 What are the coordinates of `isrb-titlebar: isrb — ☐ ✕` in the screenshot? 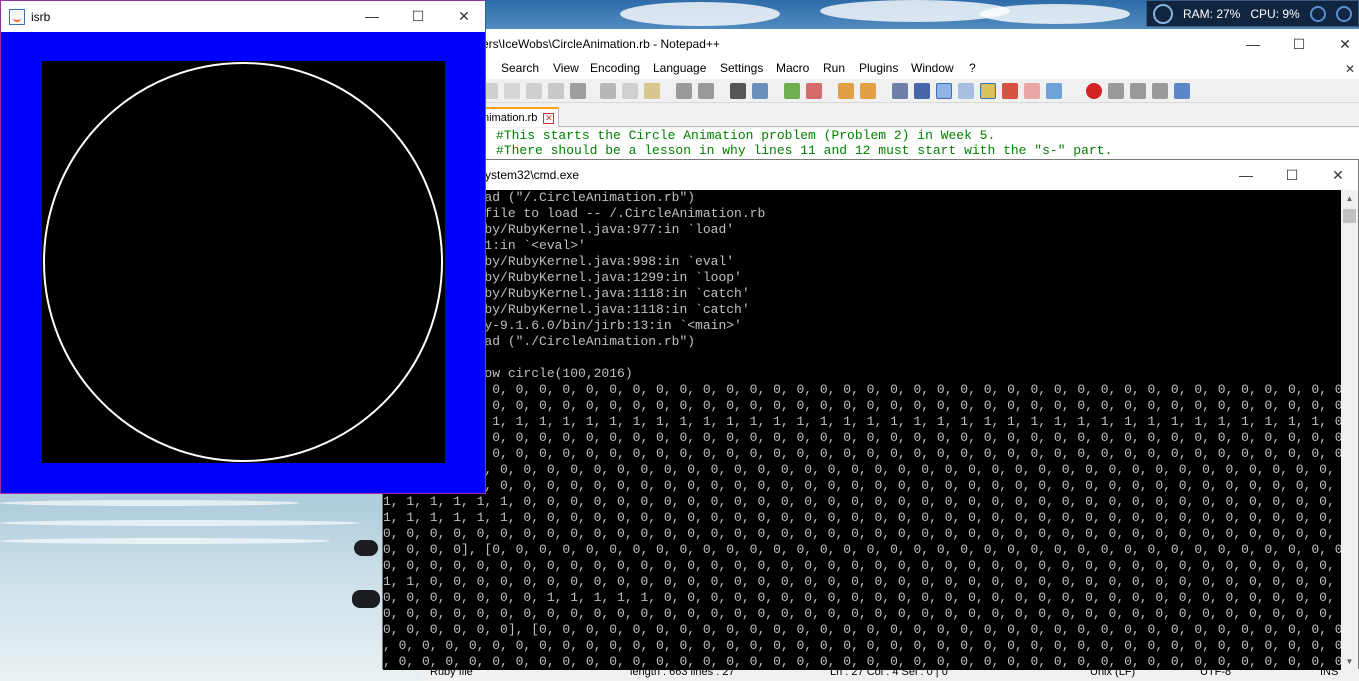 It's located at (243, 16).